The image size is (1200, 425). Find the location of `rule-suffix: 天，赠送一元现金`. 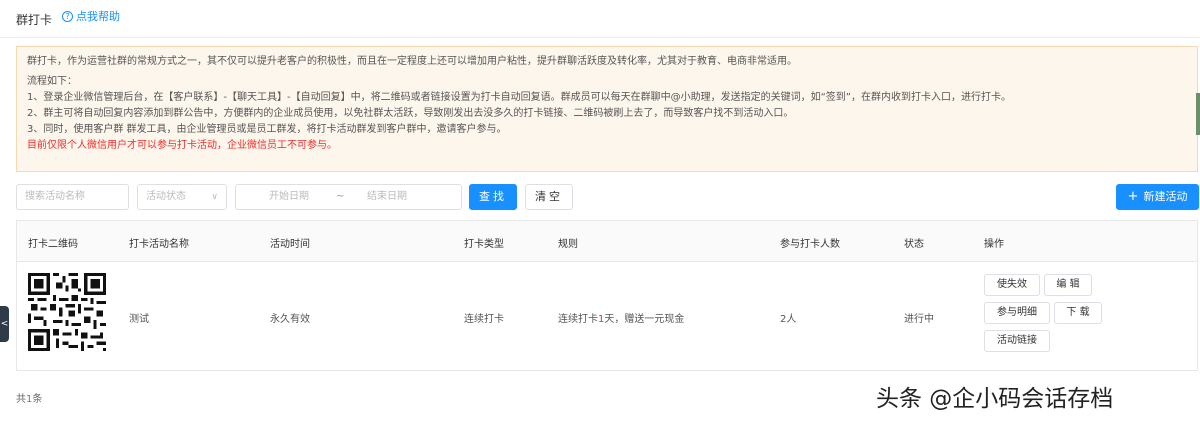

rule-suffix: 天，赠送一元现金 is located at coordinates (644, 319).